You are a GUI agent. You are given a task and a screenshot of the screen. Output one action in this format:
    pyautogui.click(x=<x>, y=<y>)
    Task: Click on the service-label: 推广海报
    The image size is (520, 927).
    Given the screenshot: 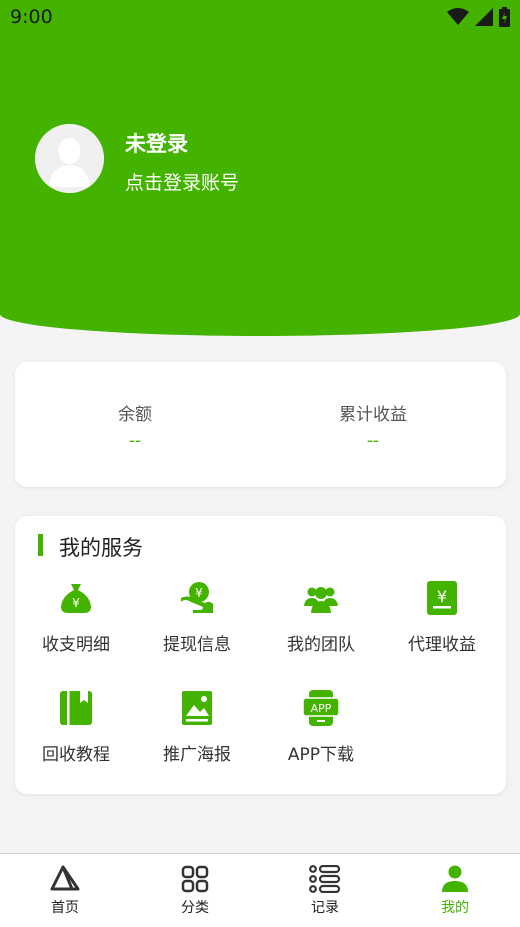 What is the action you would take?
    pyautogui.click(x=197, y=755)
    